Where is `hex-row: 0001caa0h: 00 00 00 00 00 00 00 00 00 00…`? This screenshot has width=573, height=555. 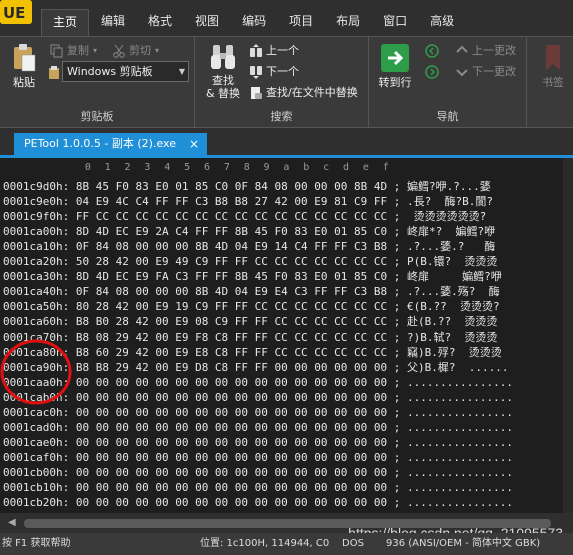
hex-row: 0001caa0h: 00 00 00 00 00 00 00 00 00 00… is located at coordinates (258, 382).